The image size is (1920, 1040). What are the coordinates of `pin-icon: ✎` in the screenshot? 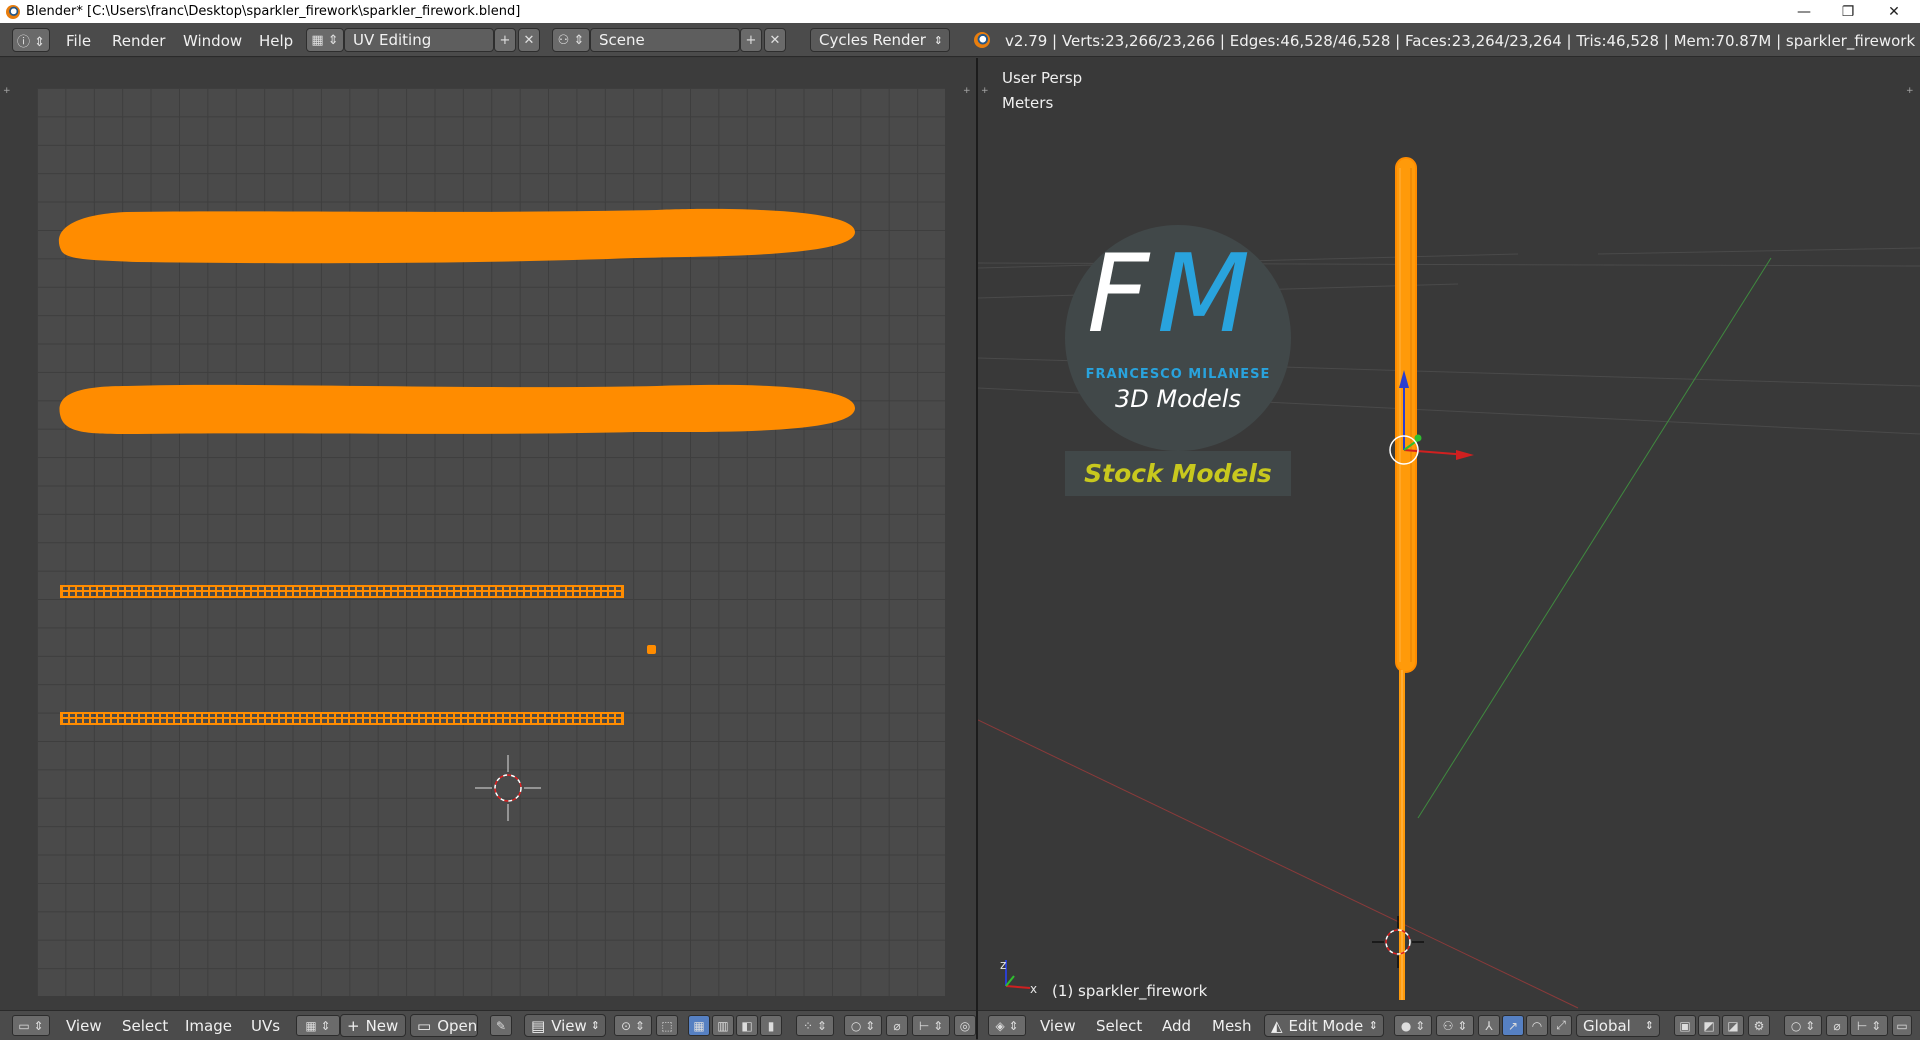 It's located at (501, 1025).